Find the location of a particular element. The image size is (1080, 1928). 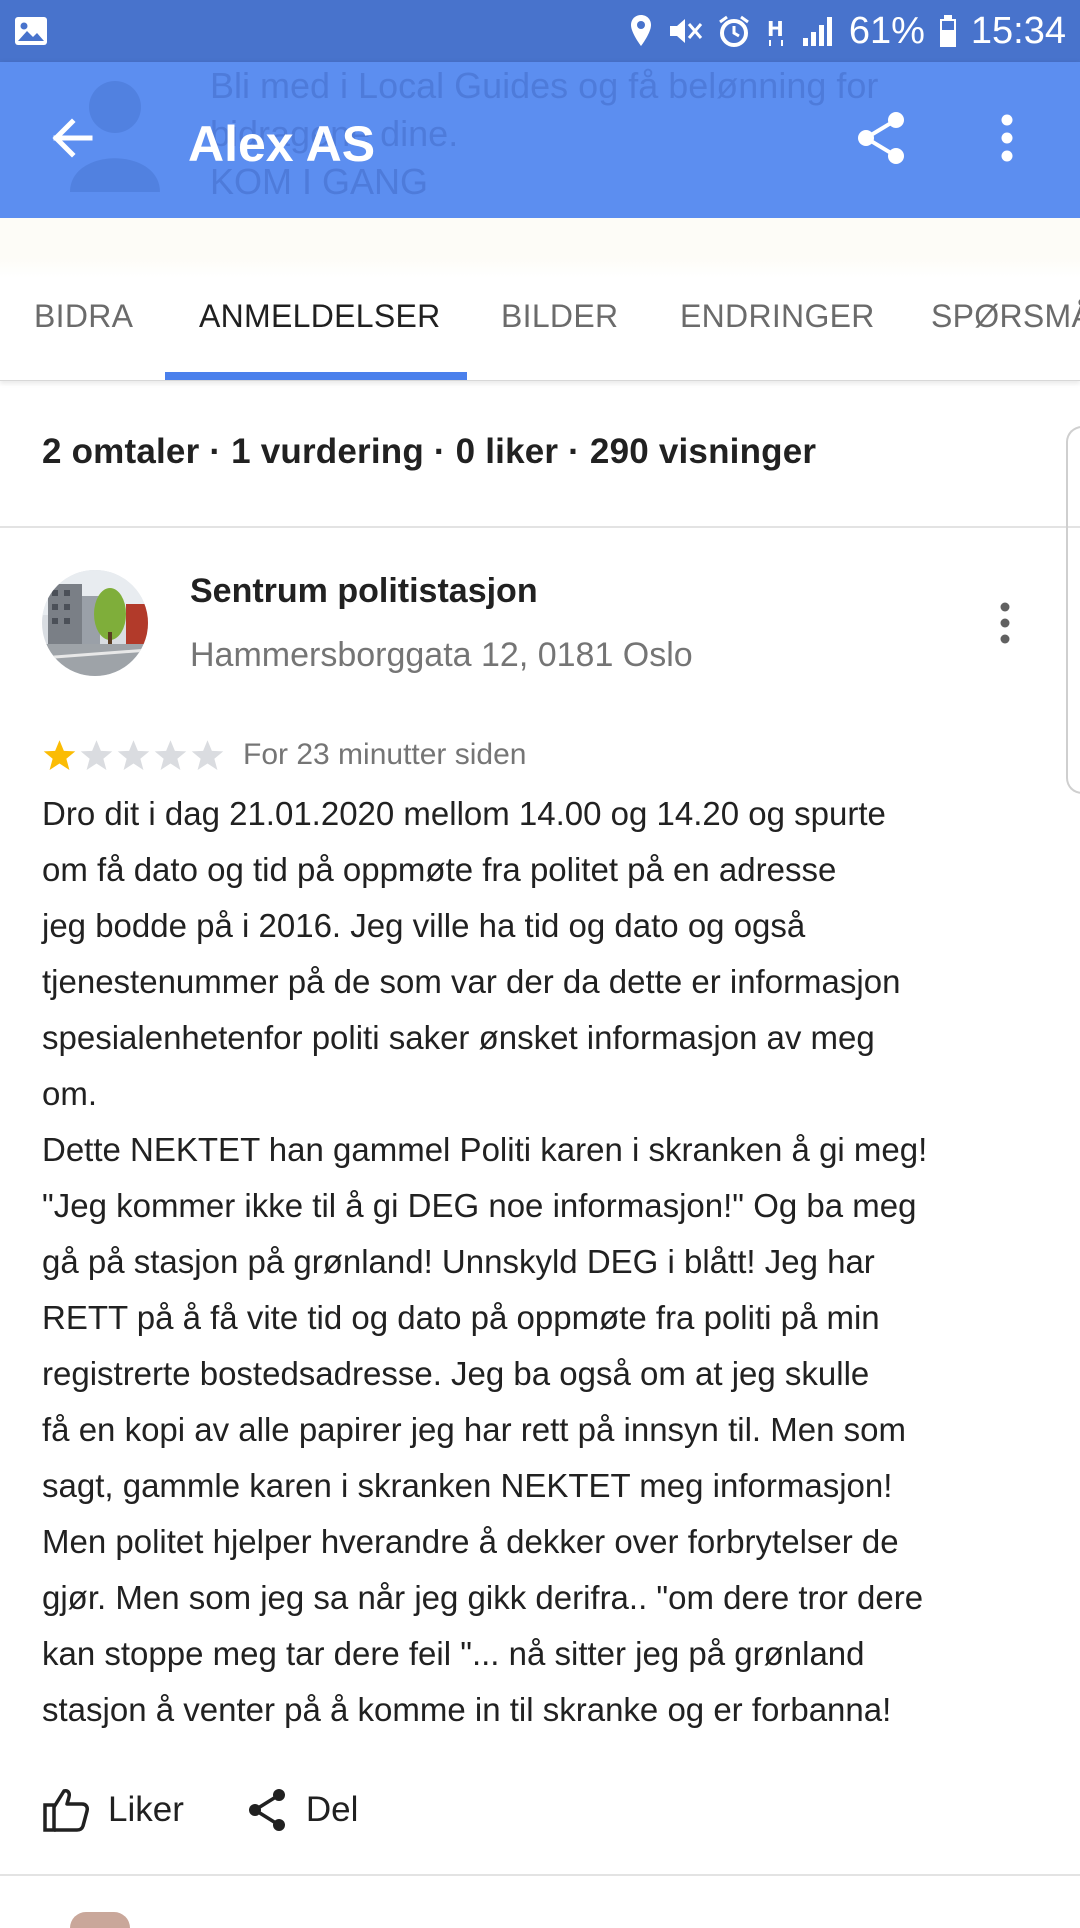

more-options-button is located at coordinates (1007, 138).